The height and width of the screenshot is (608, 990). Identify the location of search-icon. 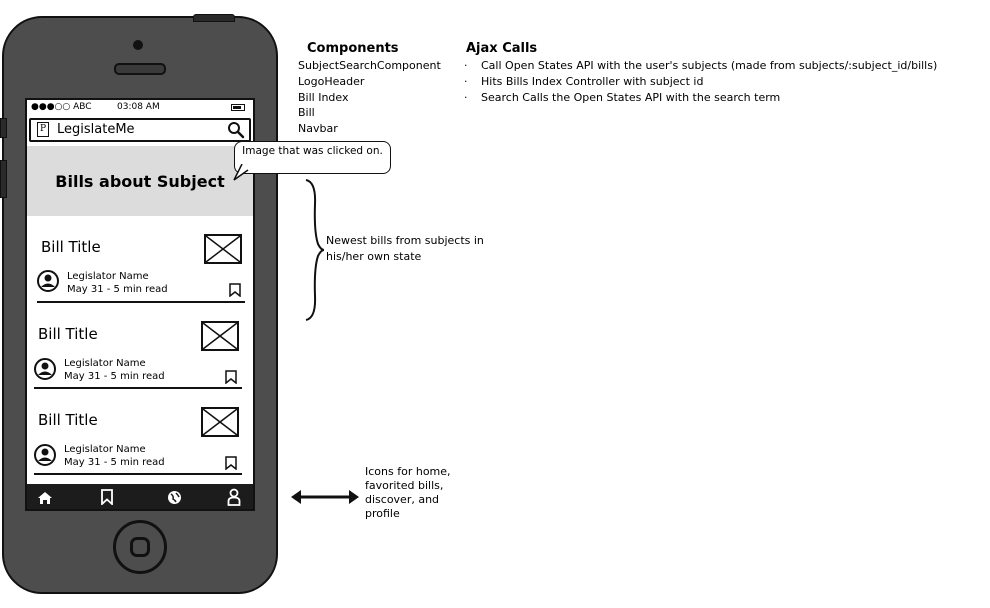
(236, 132).